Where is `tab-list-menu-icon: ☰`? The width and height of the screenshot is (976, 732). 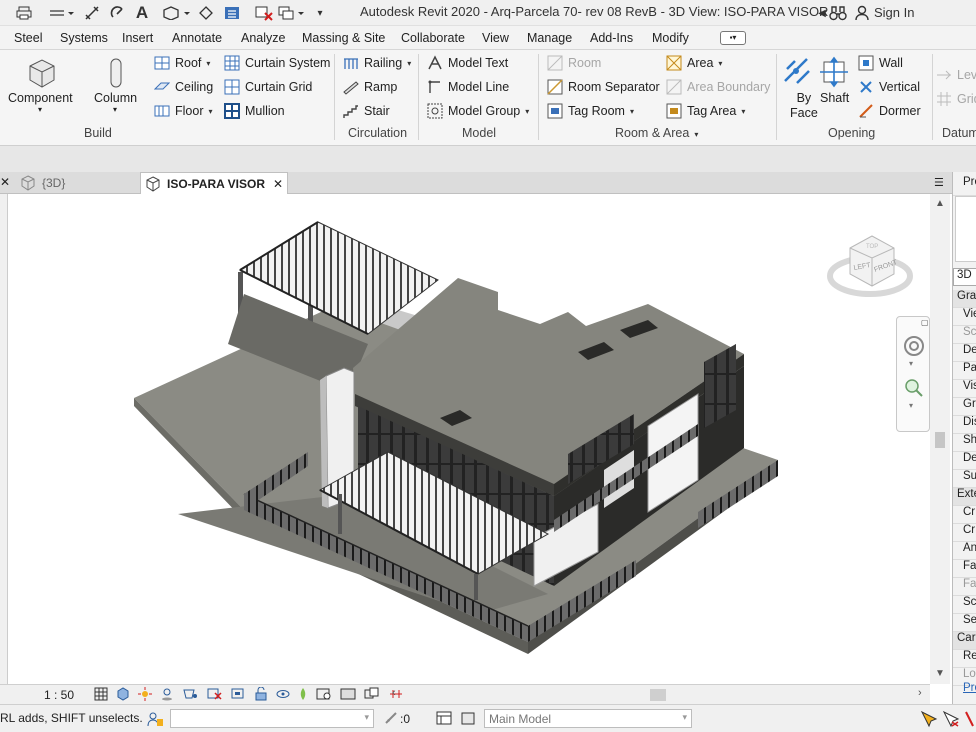 tab-list-menu-icon: ☰ is located at coordinates (939, 182).